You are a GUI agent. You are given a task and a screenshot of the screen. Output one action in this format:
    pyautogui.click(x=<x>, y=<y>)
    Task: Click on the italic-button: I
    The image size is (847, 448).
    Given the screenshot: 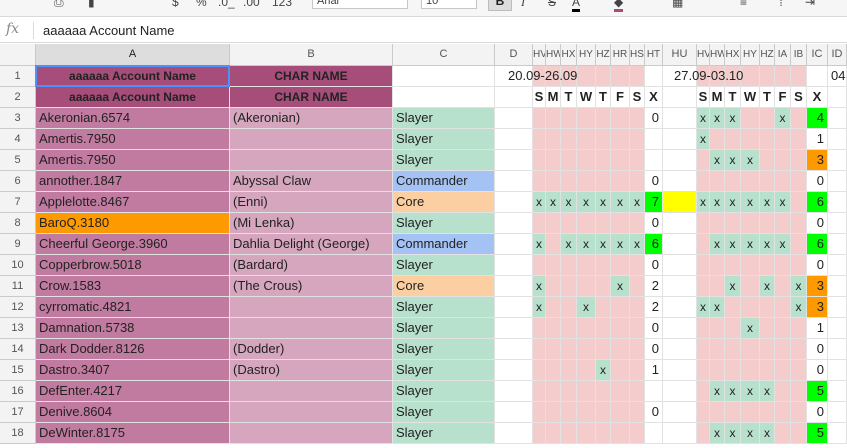 What is the action you would take?
    pyautogui.click(x=523, y=5)
    